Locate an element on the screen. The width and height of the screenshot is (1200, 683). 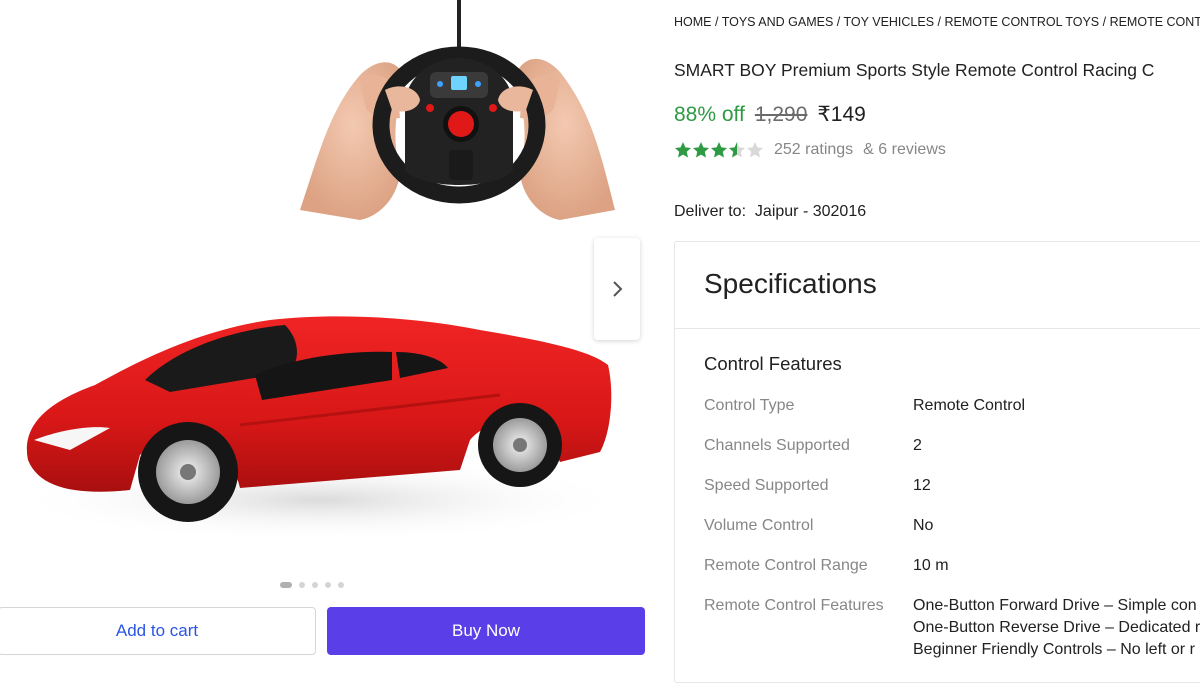
spec-key: Speed Supported is located at coordinates (766, 485).